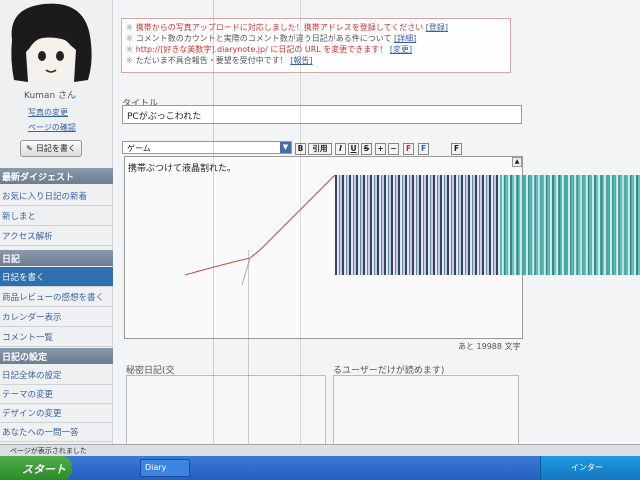 The height and width of the screenshot is (480, 640). I want to click on notice-line: ※ ただいま不具合報告・要望を受付中です！ [報告], so click(219, 60).